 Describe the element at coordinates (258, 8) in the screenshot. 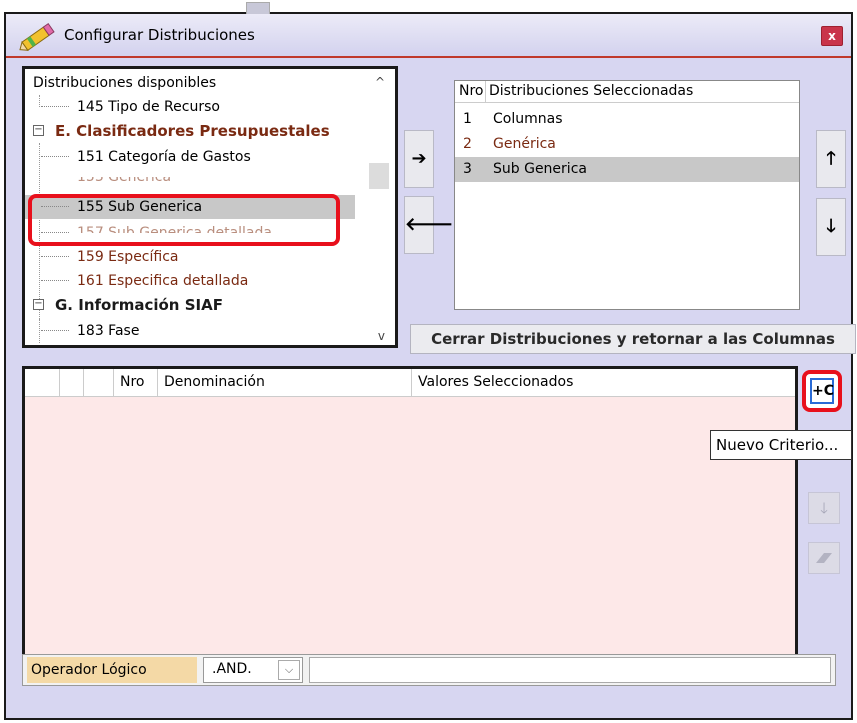

I see `background-tab-stub` at that location.